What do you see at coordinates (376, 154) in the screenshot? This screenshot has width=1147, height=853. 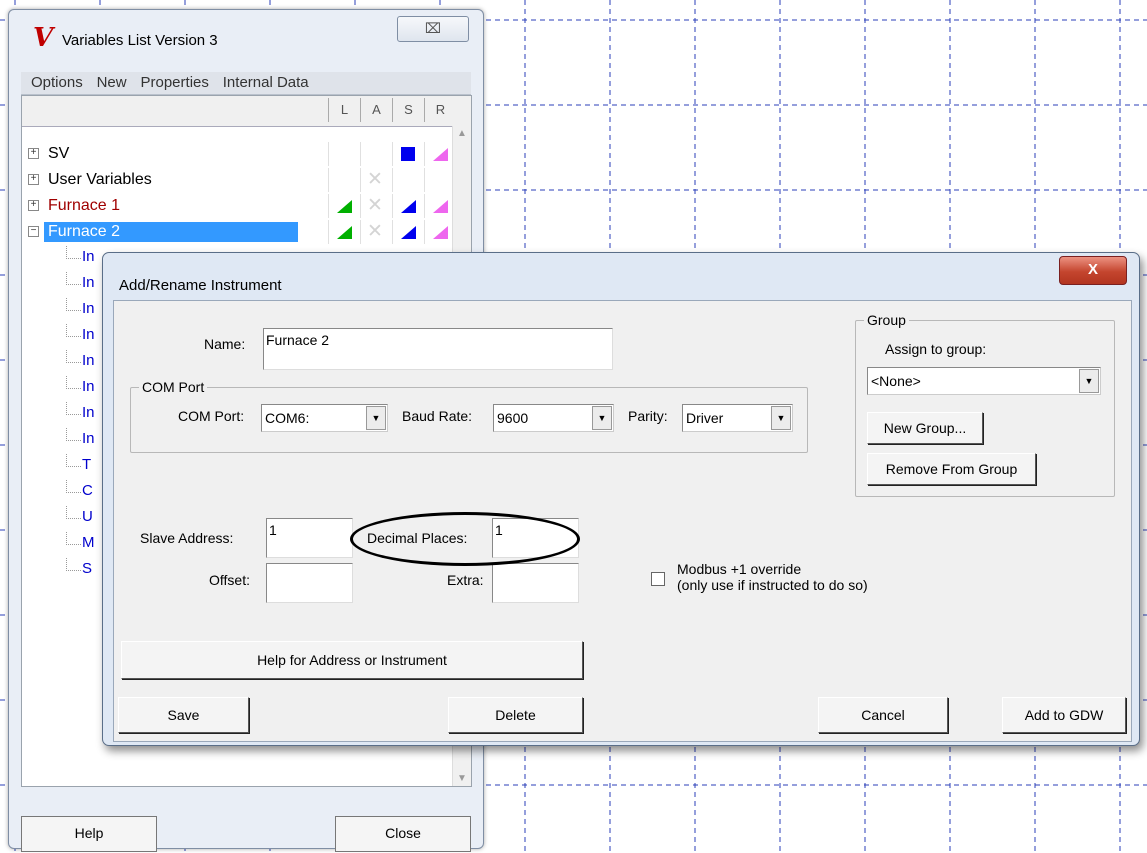 I see `alarm-cell` at bounding box center [376, 154].